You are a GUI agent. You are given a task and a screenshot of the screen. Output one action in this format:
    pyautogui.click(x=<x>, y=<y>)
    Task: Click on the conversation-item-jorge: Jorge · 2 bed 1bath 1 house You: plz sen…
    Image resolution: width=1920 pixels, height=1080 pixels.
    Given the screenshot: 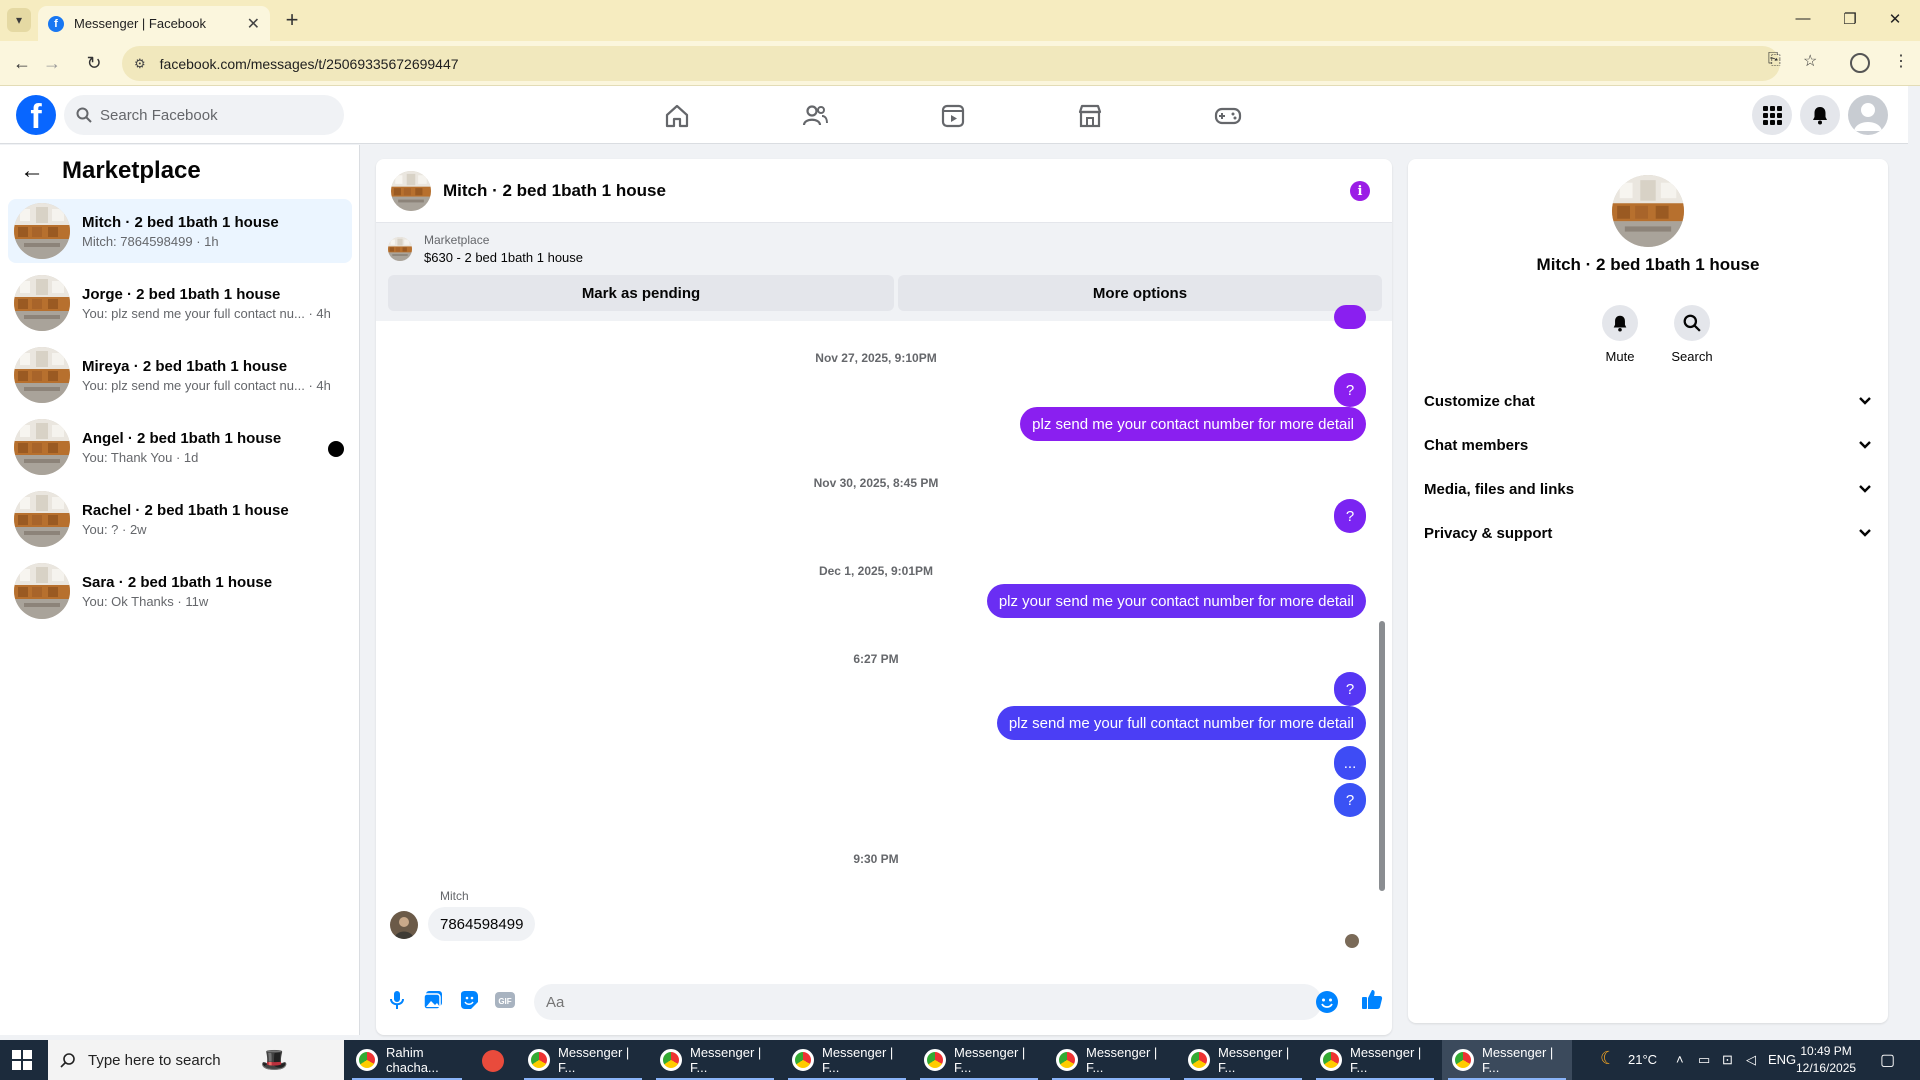 What is the action you would take?
    pyautogui.click(x=180, y=303)
    